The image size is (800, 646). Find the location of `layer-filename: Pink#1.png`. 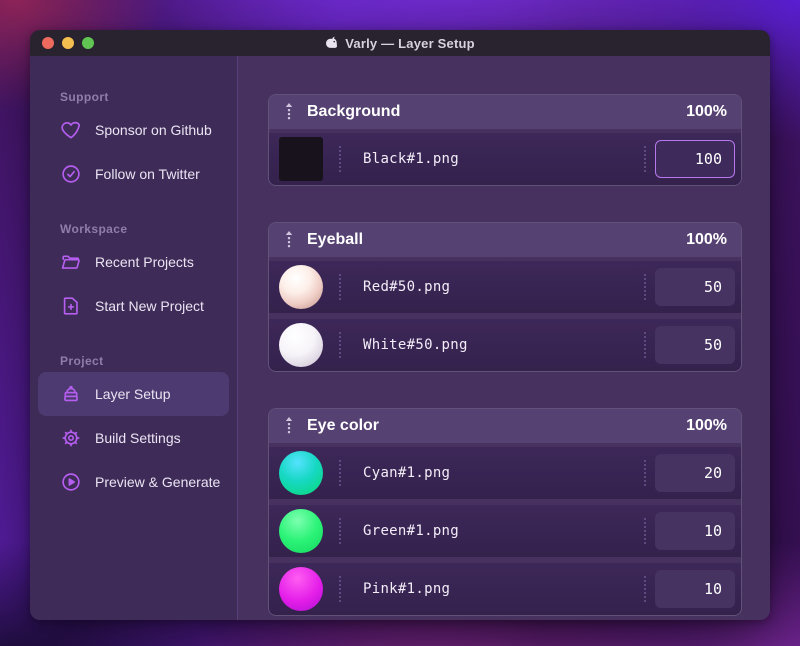

layer-filename: Pink#1.png is located at coordinates (407, 589).